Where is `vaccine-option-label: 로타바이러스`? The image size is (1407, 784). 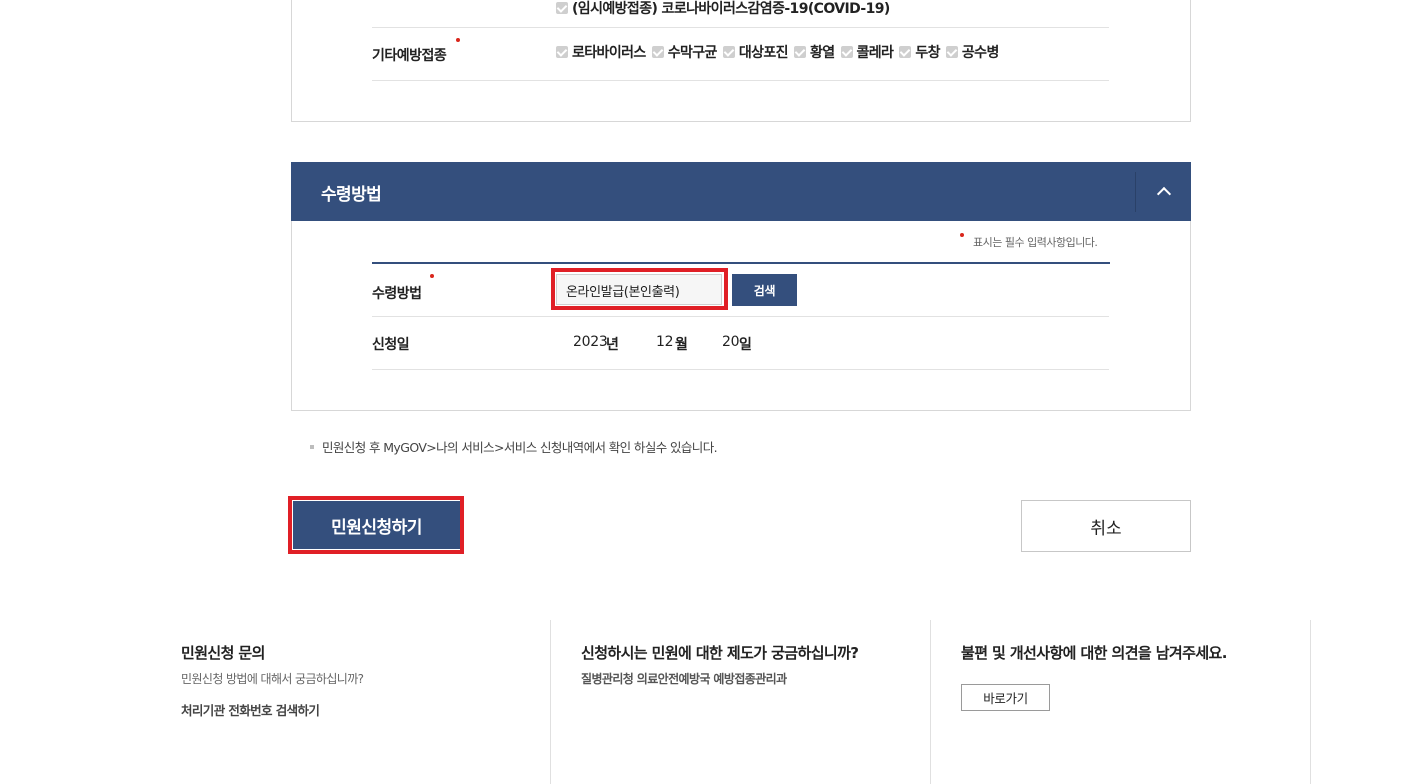
vaccine-option-label: 로타바이러스 is located at coordinates (609, 53).